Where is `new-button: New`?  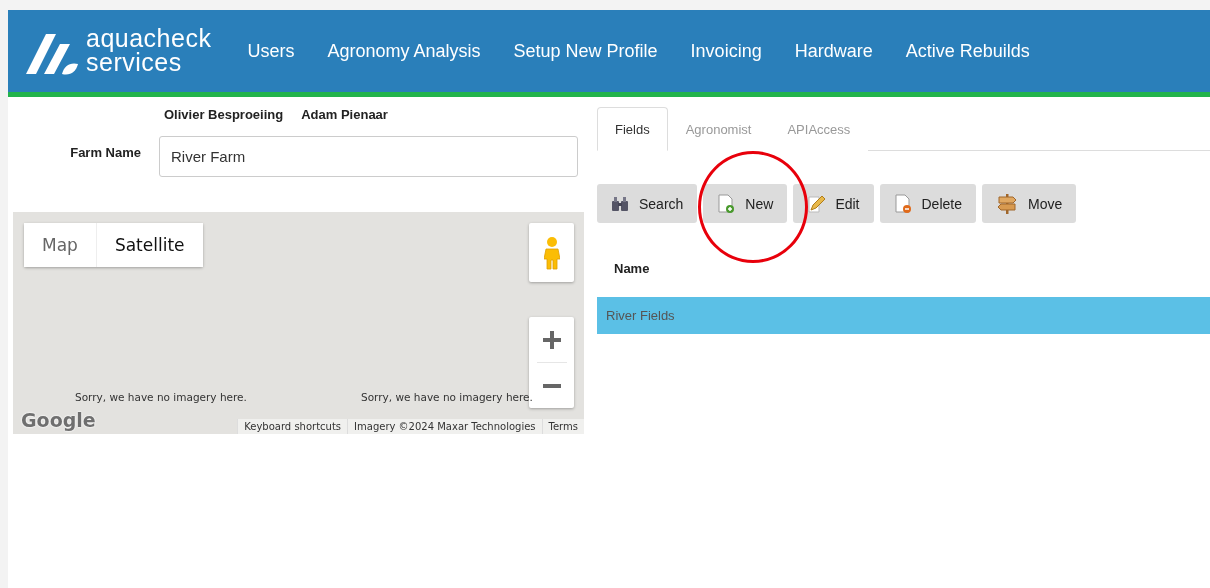 new-button: New is located at coordinates (745, 203).